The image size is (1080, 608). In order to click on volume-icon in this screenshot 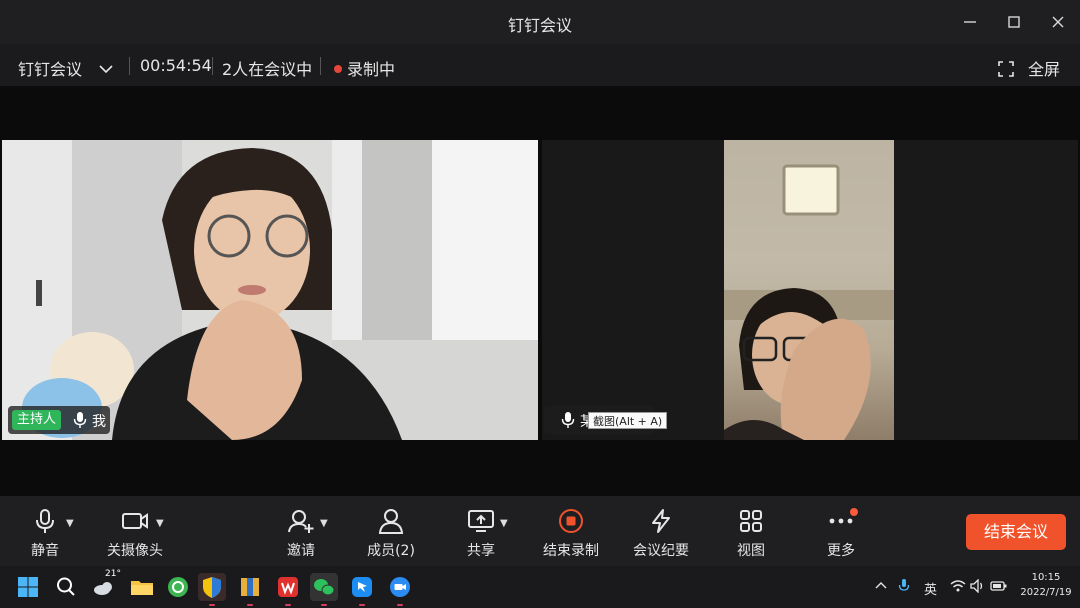, I will do `click(978, 587)`.